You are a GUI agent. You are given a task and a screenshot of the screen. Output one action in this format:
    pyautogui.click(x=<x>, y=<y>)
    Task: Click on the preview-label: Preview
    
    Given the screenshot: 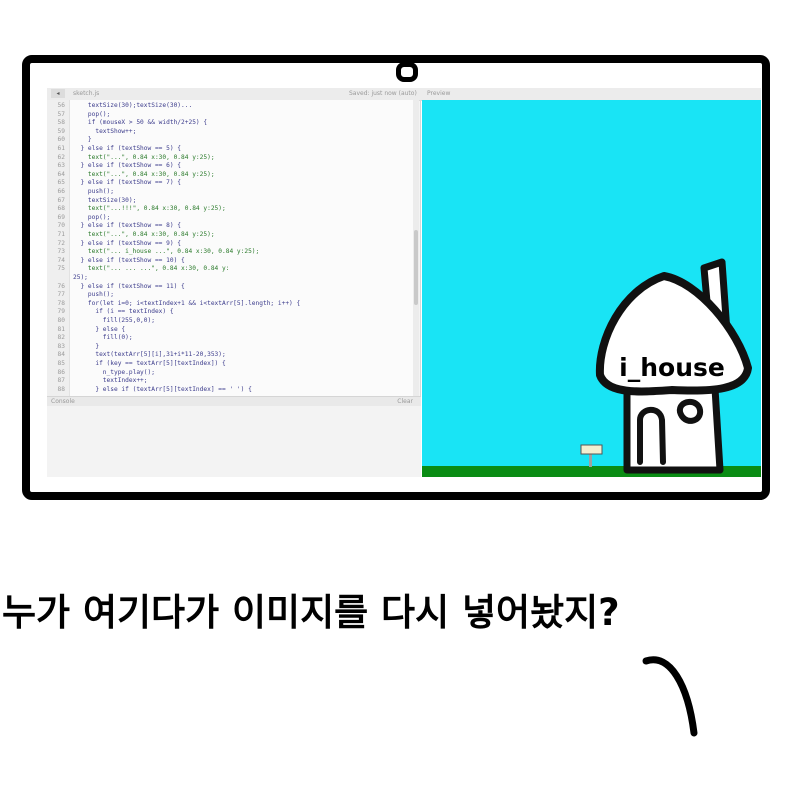 What is the action you would take?
    pyautogui.click(x=439, y=93)
    